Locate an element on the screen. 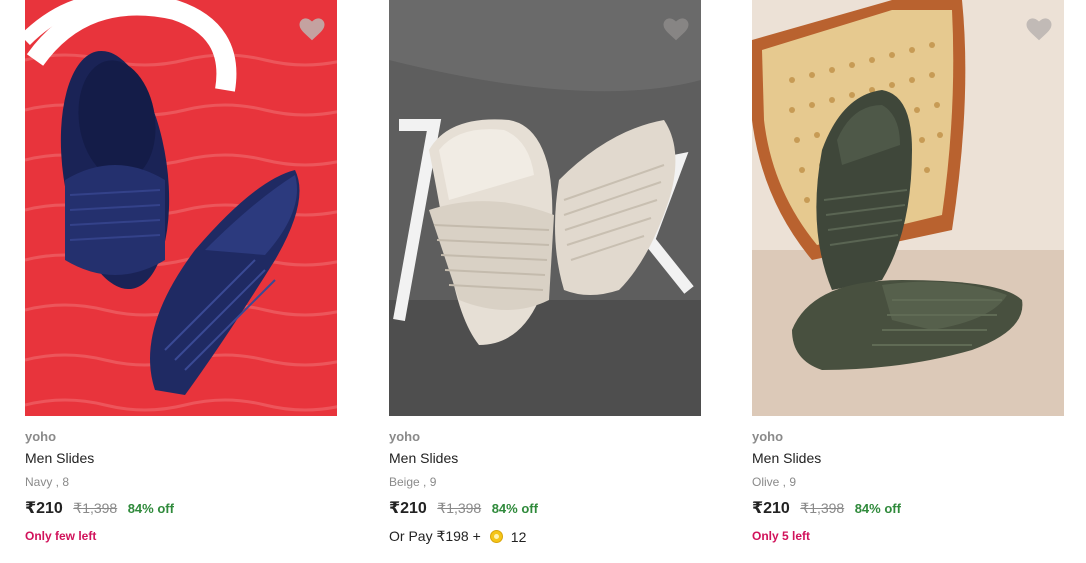 Image resolution: width=1086 pixels, height=563 pixels. product-variant: Olive , 9 is located at coordinates (774, 482).